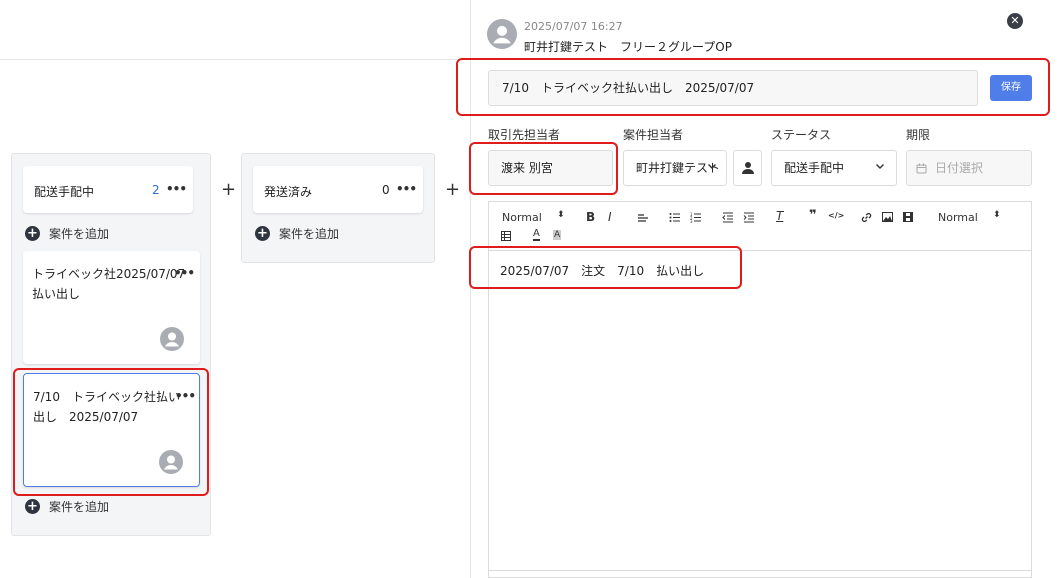 The width and height of the screenshot is (1058, 578). I want to click on column-hassou-zumi: 発送済み 0 ••• + 案件を追加, so click(338, 208).